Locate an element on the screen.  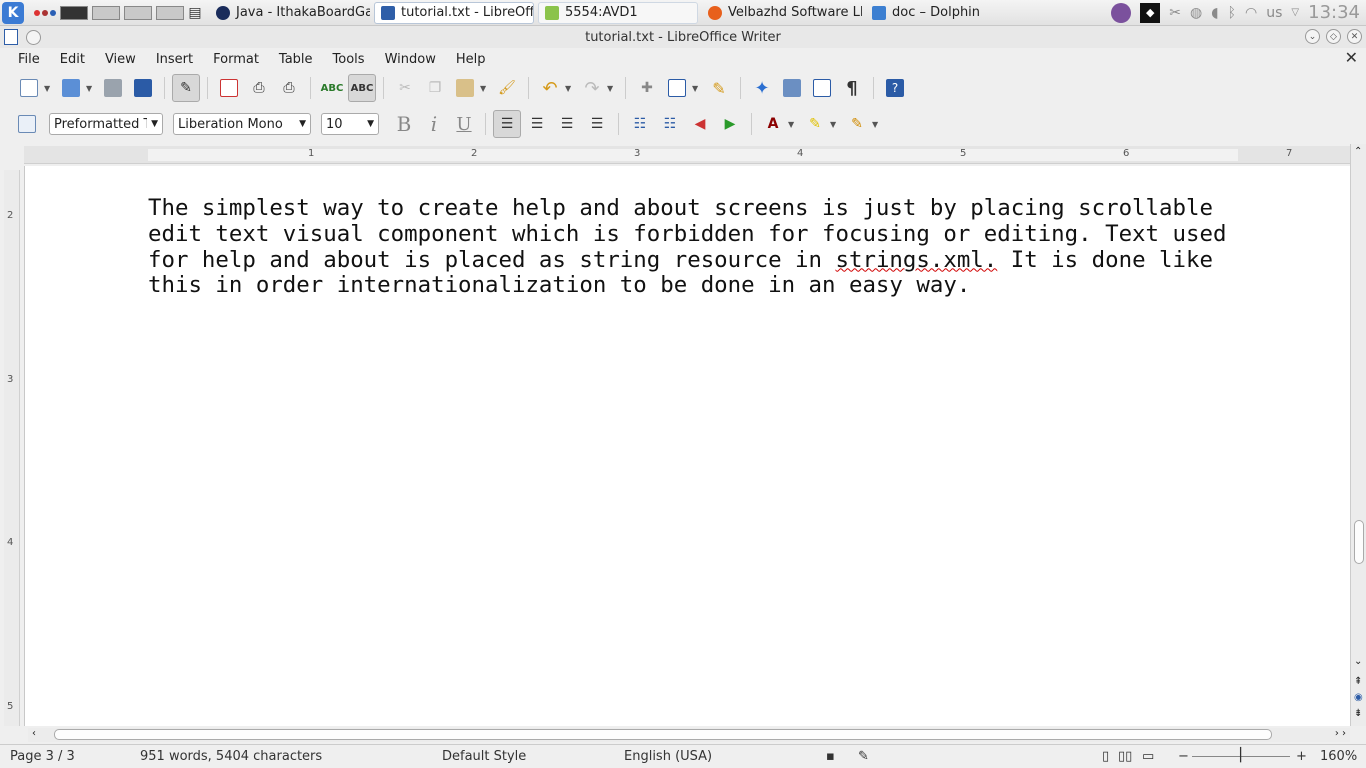
zoom-in-icon: + is located at coordinates (1301, 756).